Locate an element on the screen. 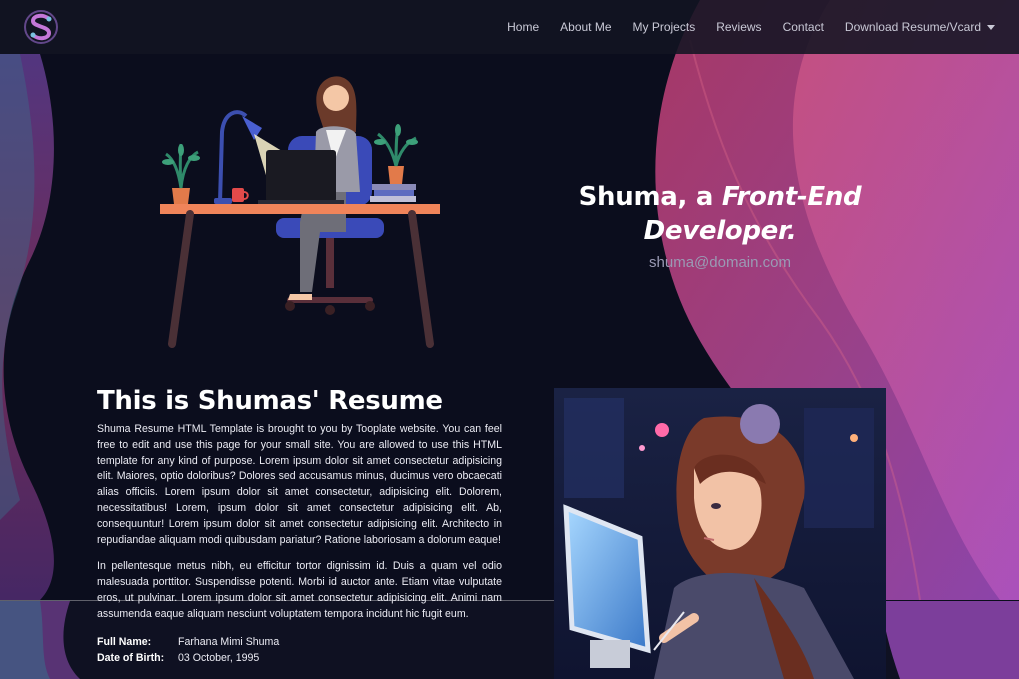 The width and height of the screenshot is (1019, 679). hero-email: shuma@domain.com is located at coordinates (720, 262).